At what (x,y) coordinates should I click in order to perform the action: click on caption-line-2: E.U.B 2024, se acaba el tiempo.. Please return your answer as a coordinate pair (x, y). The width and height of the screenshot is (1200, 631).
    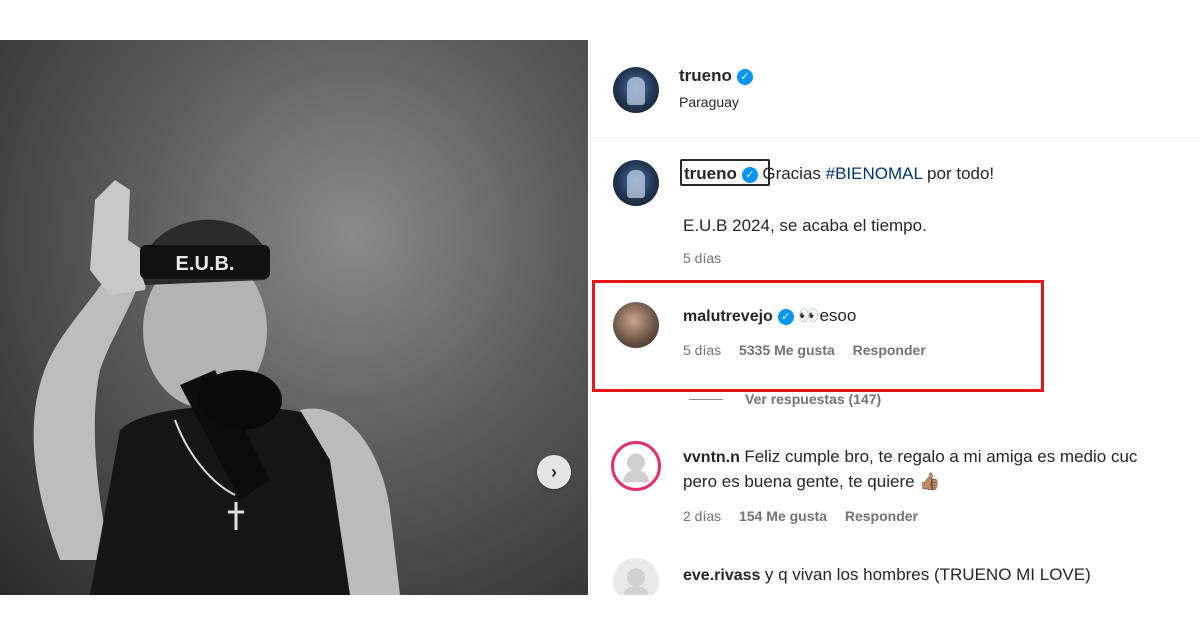
    Looking at the image, I should click on (805, 225).